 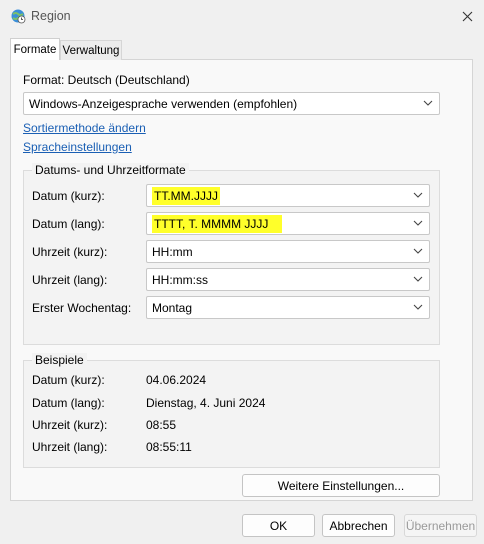 I want to click on example-time-short-value: 08:55, so click(x=161, y=425).